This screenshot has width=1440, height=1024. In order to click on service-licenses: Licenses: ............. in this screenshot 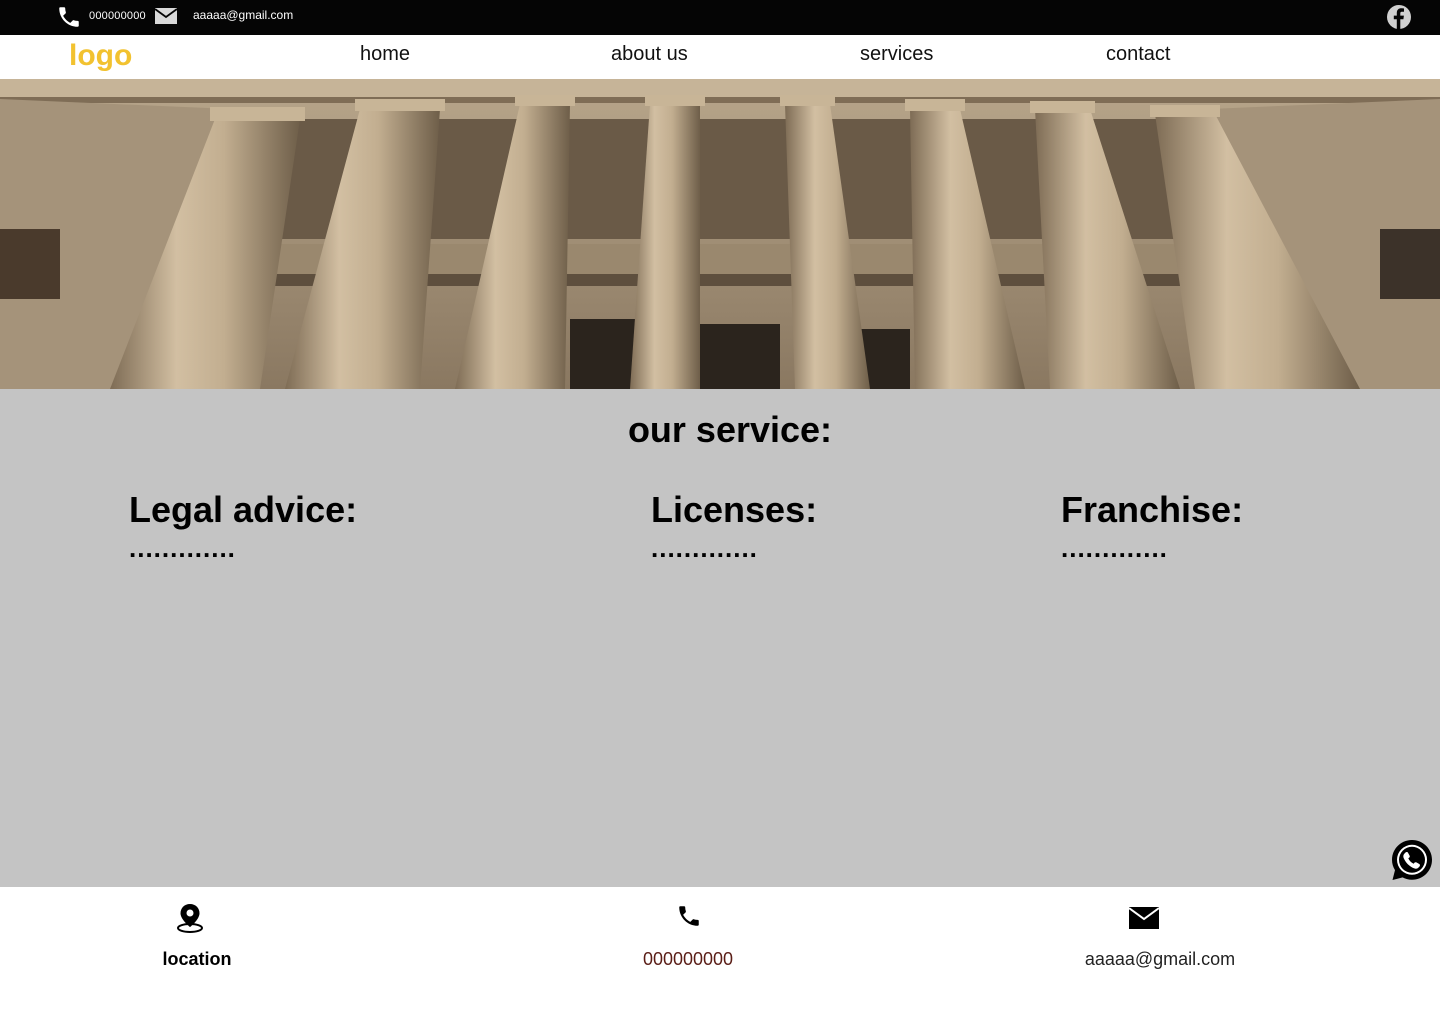, I will do `click(734, 526)`.